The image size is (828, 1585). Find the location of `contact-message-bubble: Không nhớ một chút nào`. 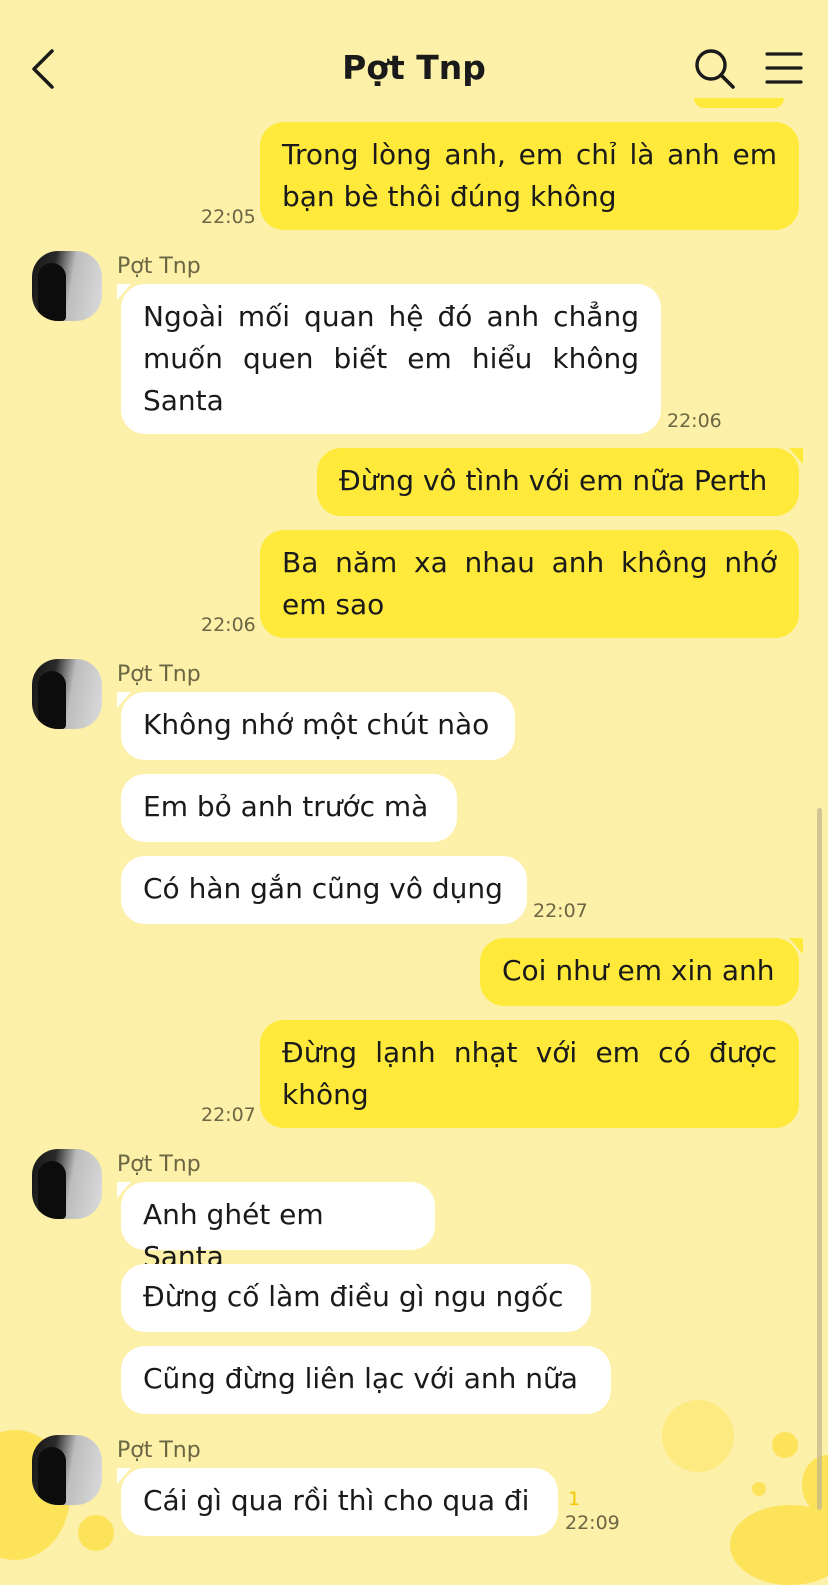

contact-message-bubble: Không nhớ một chút nào is located at coordinates (316, 726).